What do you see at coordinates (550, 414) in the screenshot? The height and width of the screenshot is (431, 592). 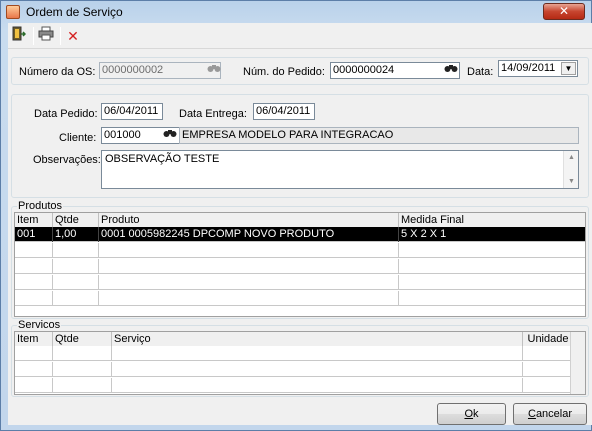 I see `cancel-button: Cancelar` at bounding box center [550, 414].